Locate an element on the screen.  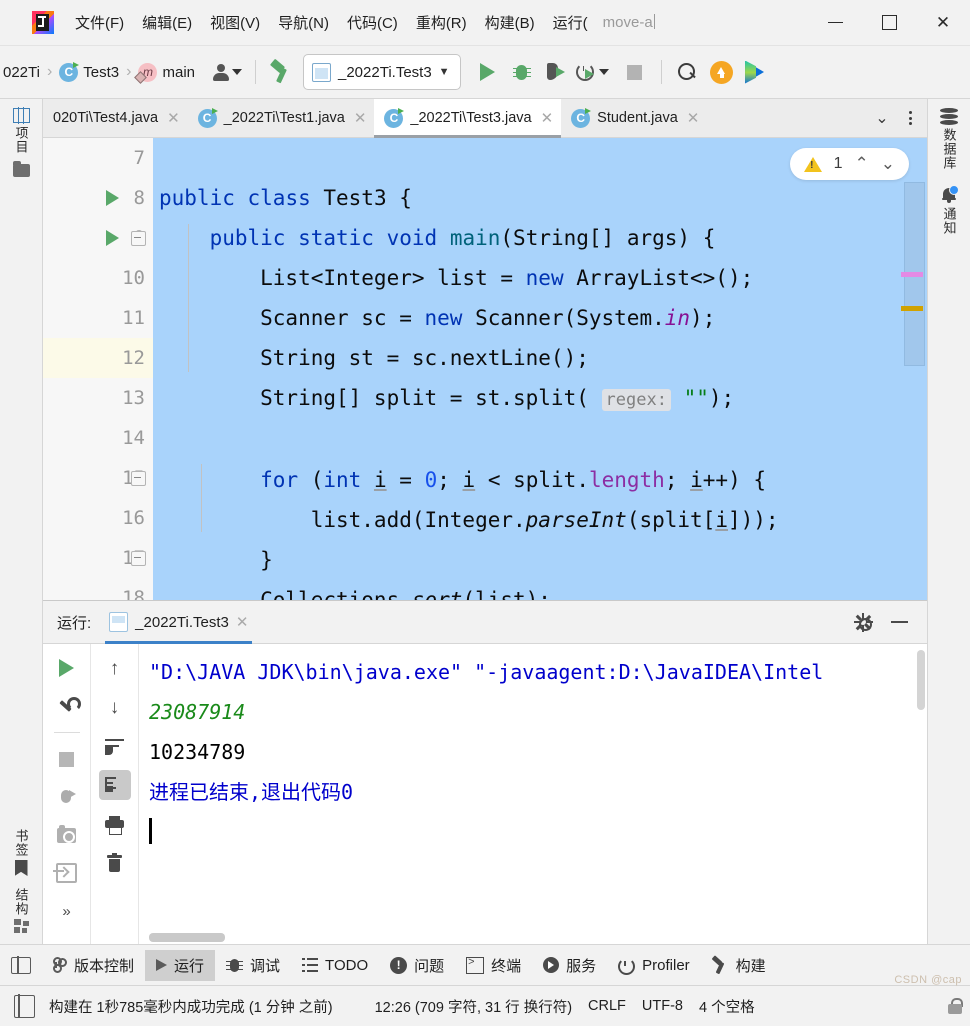
ai-assistant-button is located at coordinates (756, 72).